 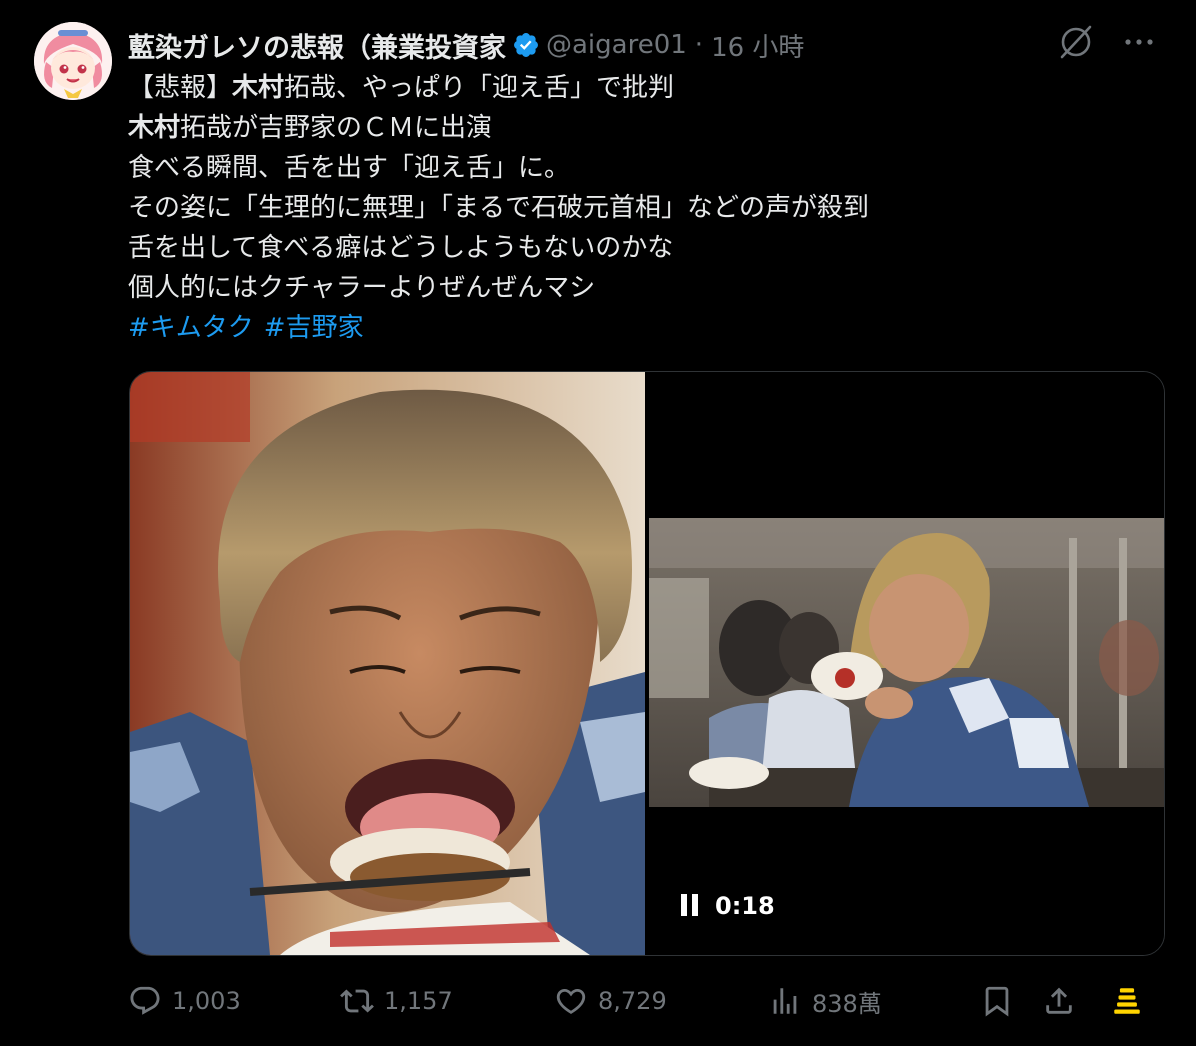 I want to click on line-text: 個人的にはクチャラーよりぜんぜんマシ, so click(x=362, y=288).